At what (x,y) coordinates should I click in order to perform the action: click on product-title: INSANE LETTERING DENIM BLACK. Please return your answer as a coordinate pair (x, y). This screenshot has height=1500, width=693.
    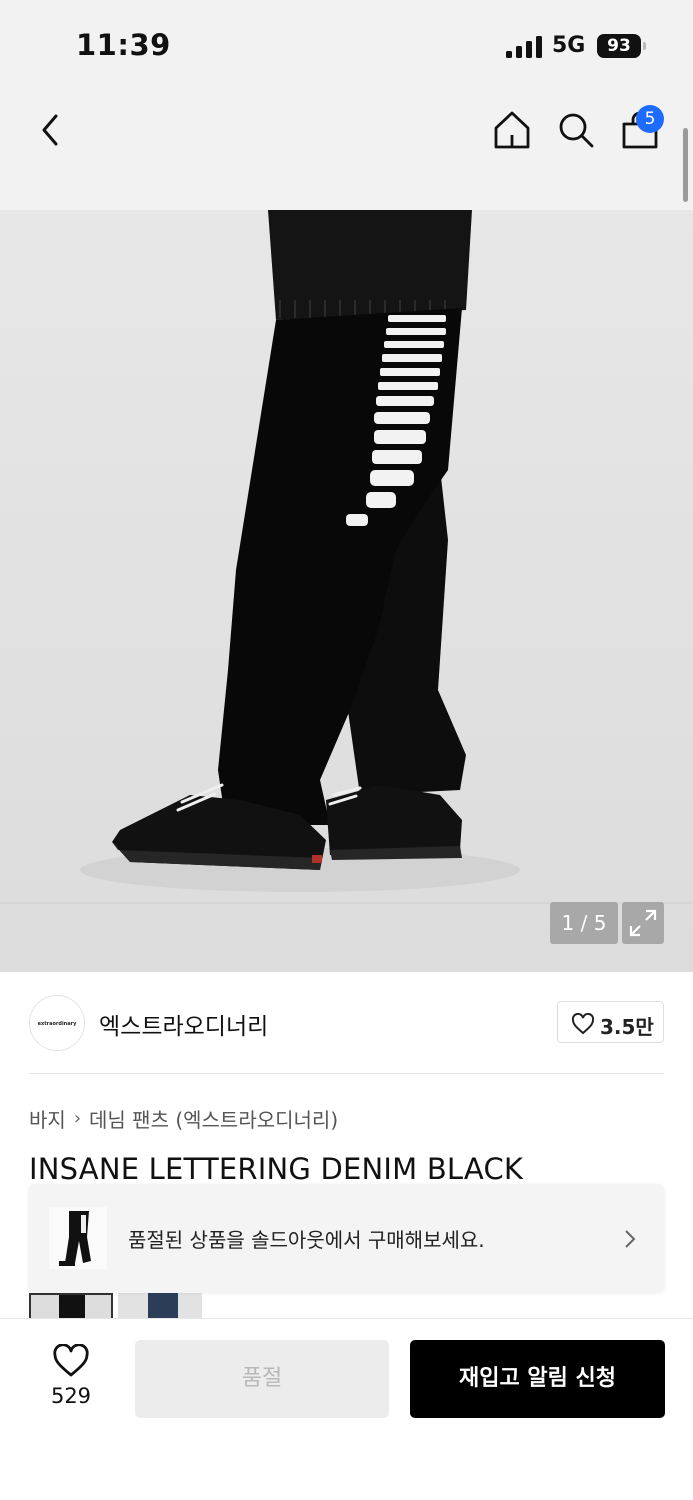
    Looking at the image, I should click on (276, 1169).